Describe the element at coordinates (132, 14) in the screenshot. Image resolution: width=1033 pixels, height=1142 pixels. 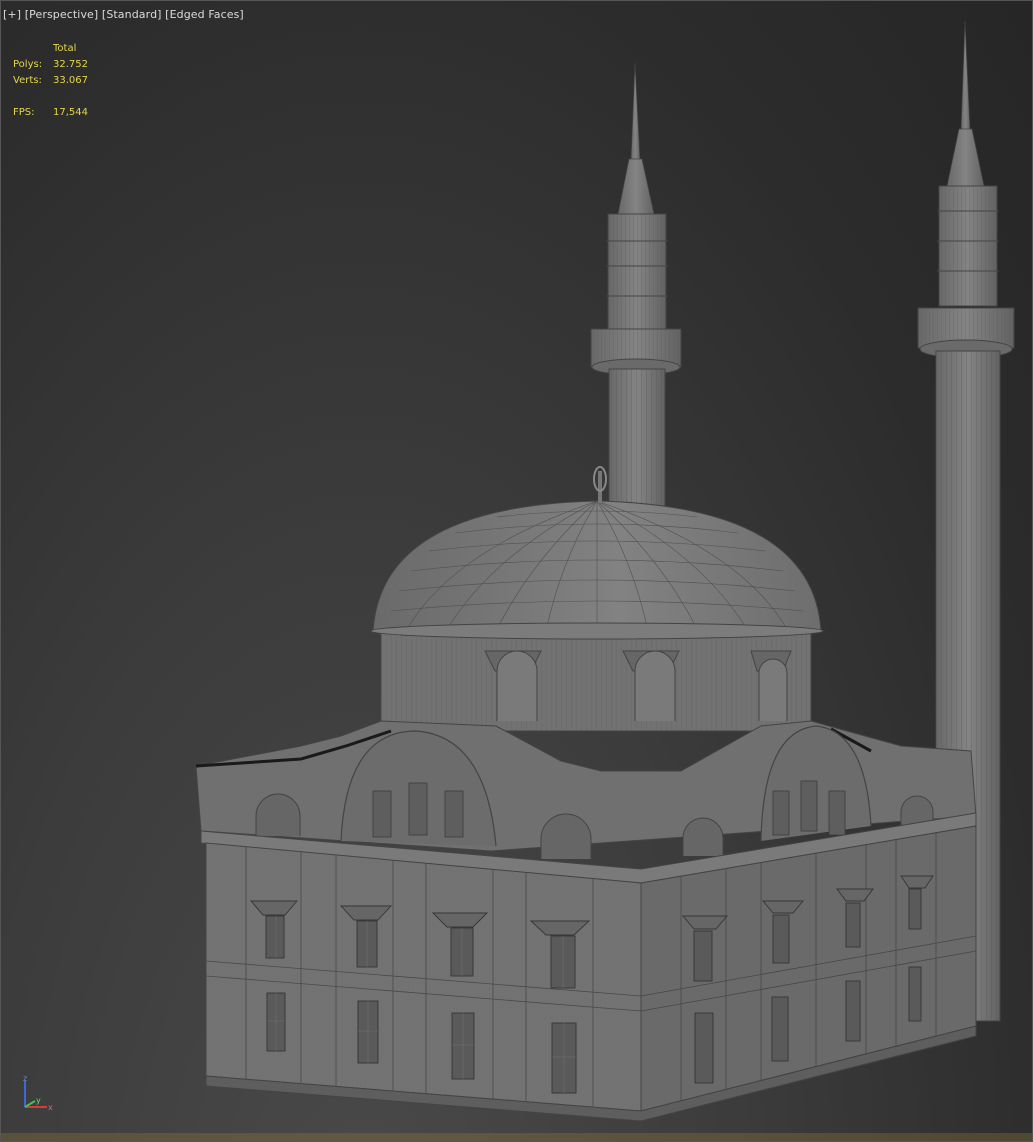
I see `viewport-shading-standard-menu: [Standard]` at that location.